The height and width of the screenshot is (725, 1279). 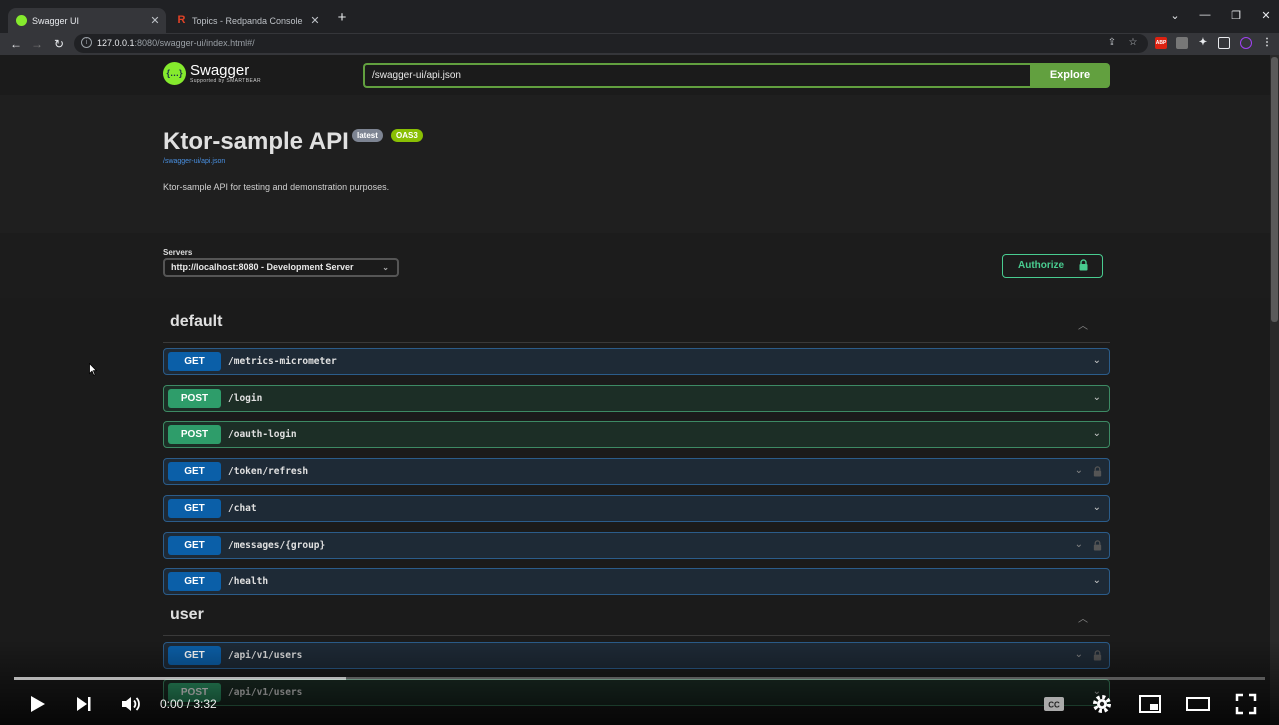 I want to click on tab-redpanda-console: R Topics - Redpanda Console ✕, so click(x=247, y=20).